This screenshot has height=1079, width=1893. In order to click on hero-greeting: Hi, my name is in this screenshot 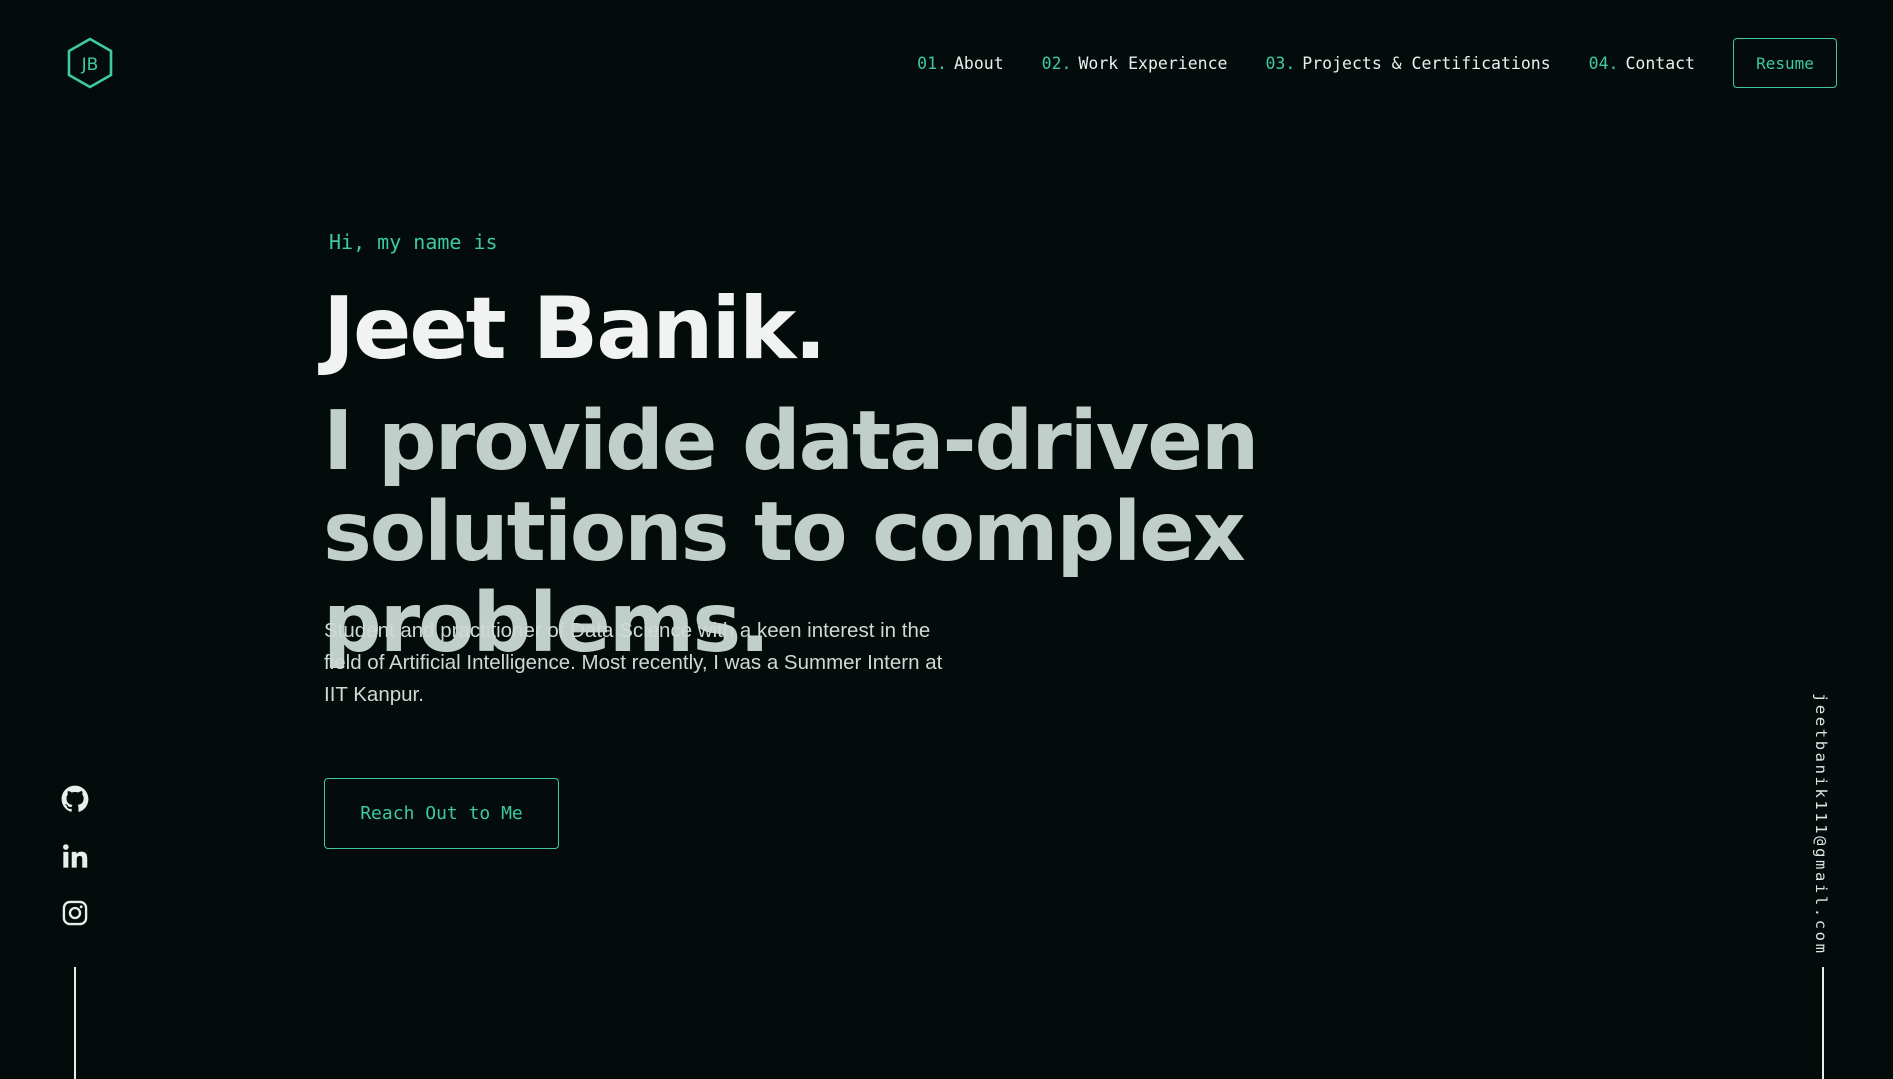, I will do `click(413, 242)`.